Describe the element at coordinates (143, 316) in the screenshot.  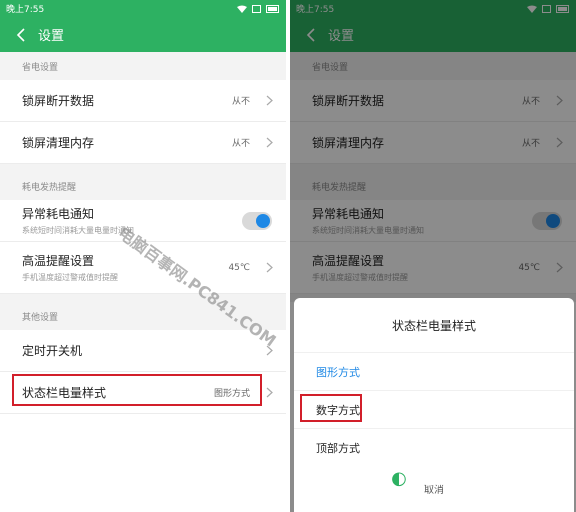
I see `section-header-other: 其他设置` at that location.